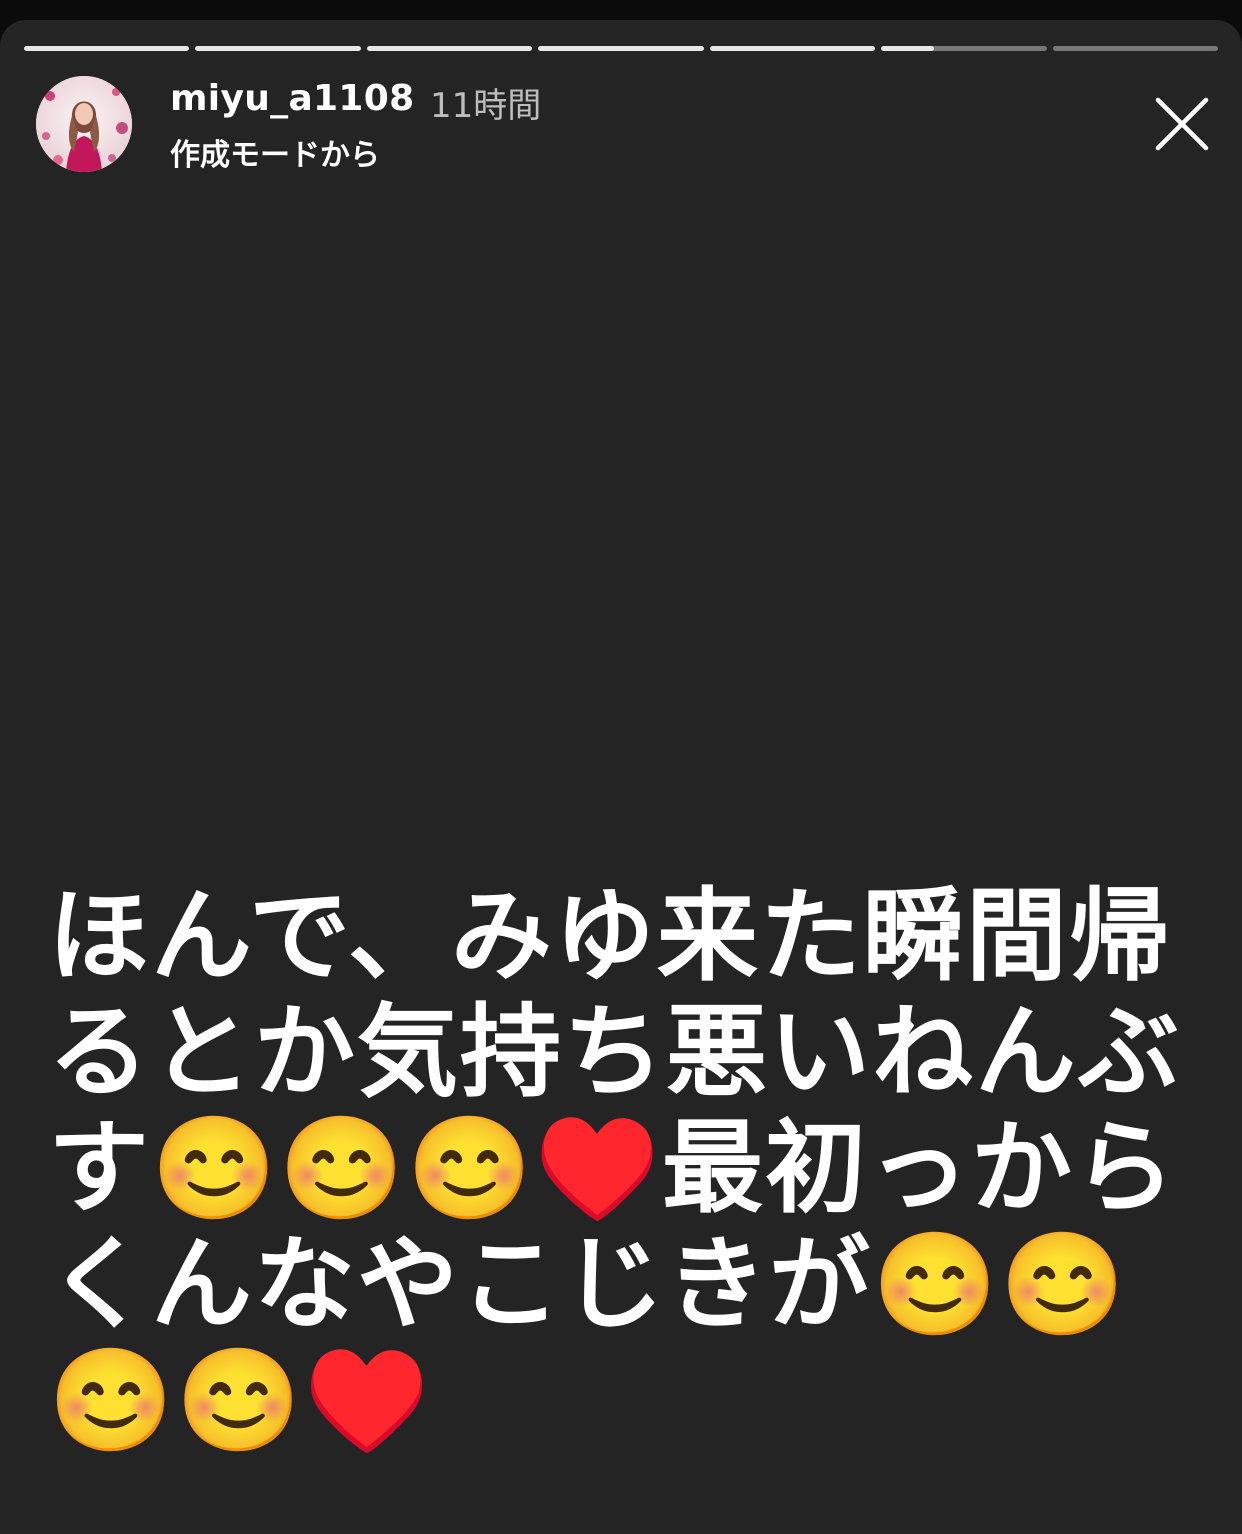  What do you see at coordinates (292, 98) in the screenshot?
I see `username: miyu_a1108` at bounding box center [292, 98].